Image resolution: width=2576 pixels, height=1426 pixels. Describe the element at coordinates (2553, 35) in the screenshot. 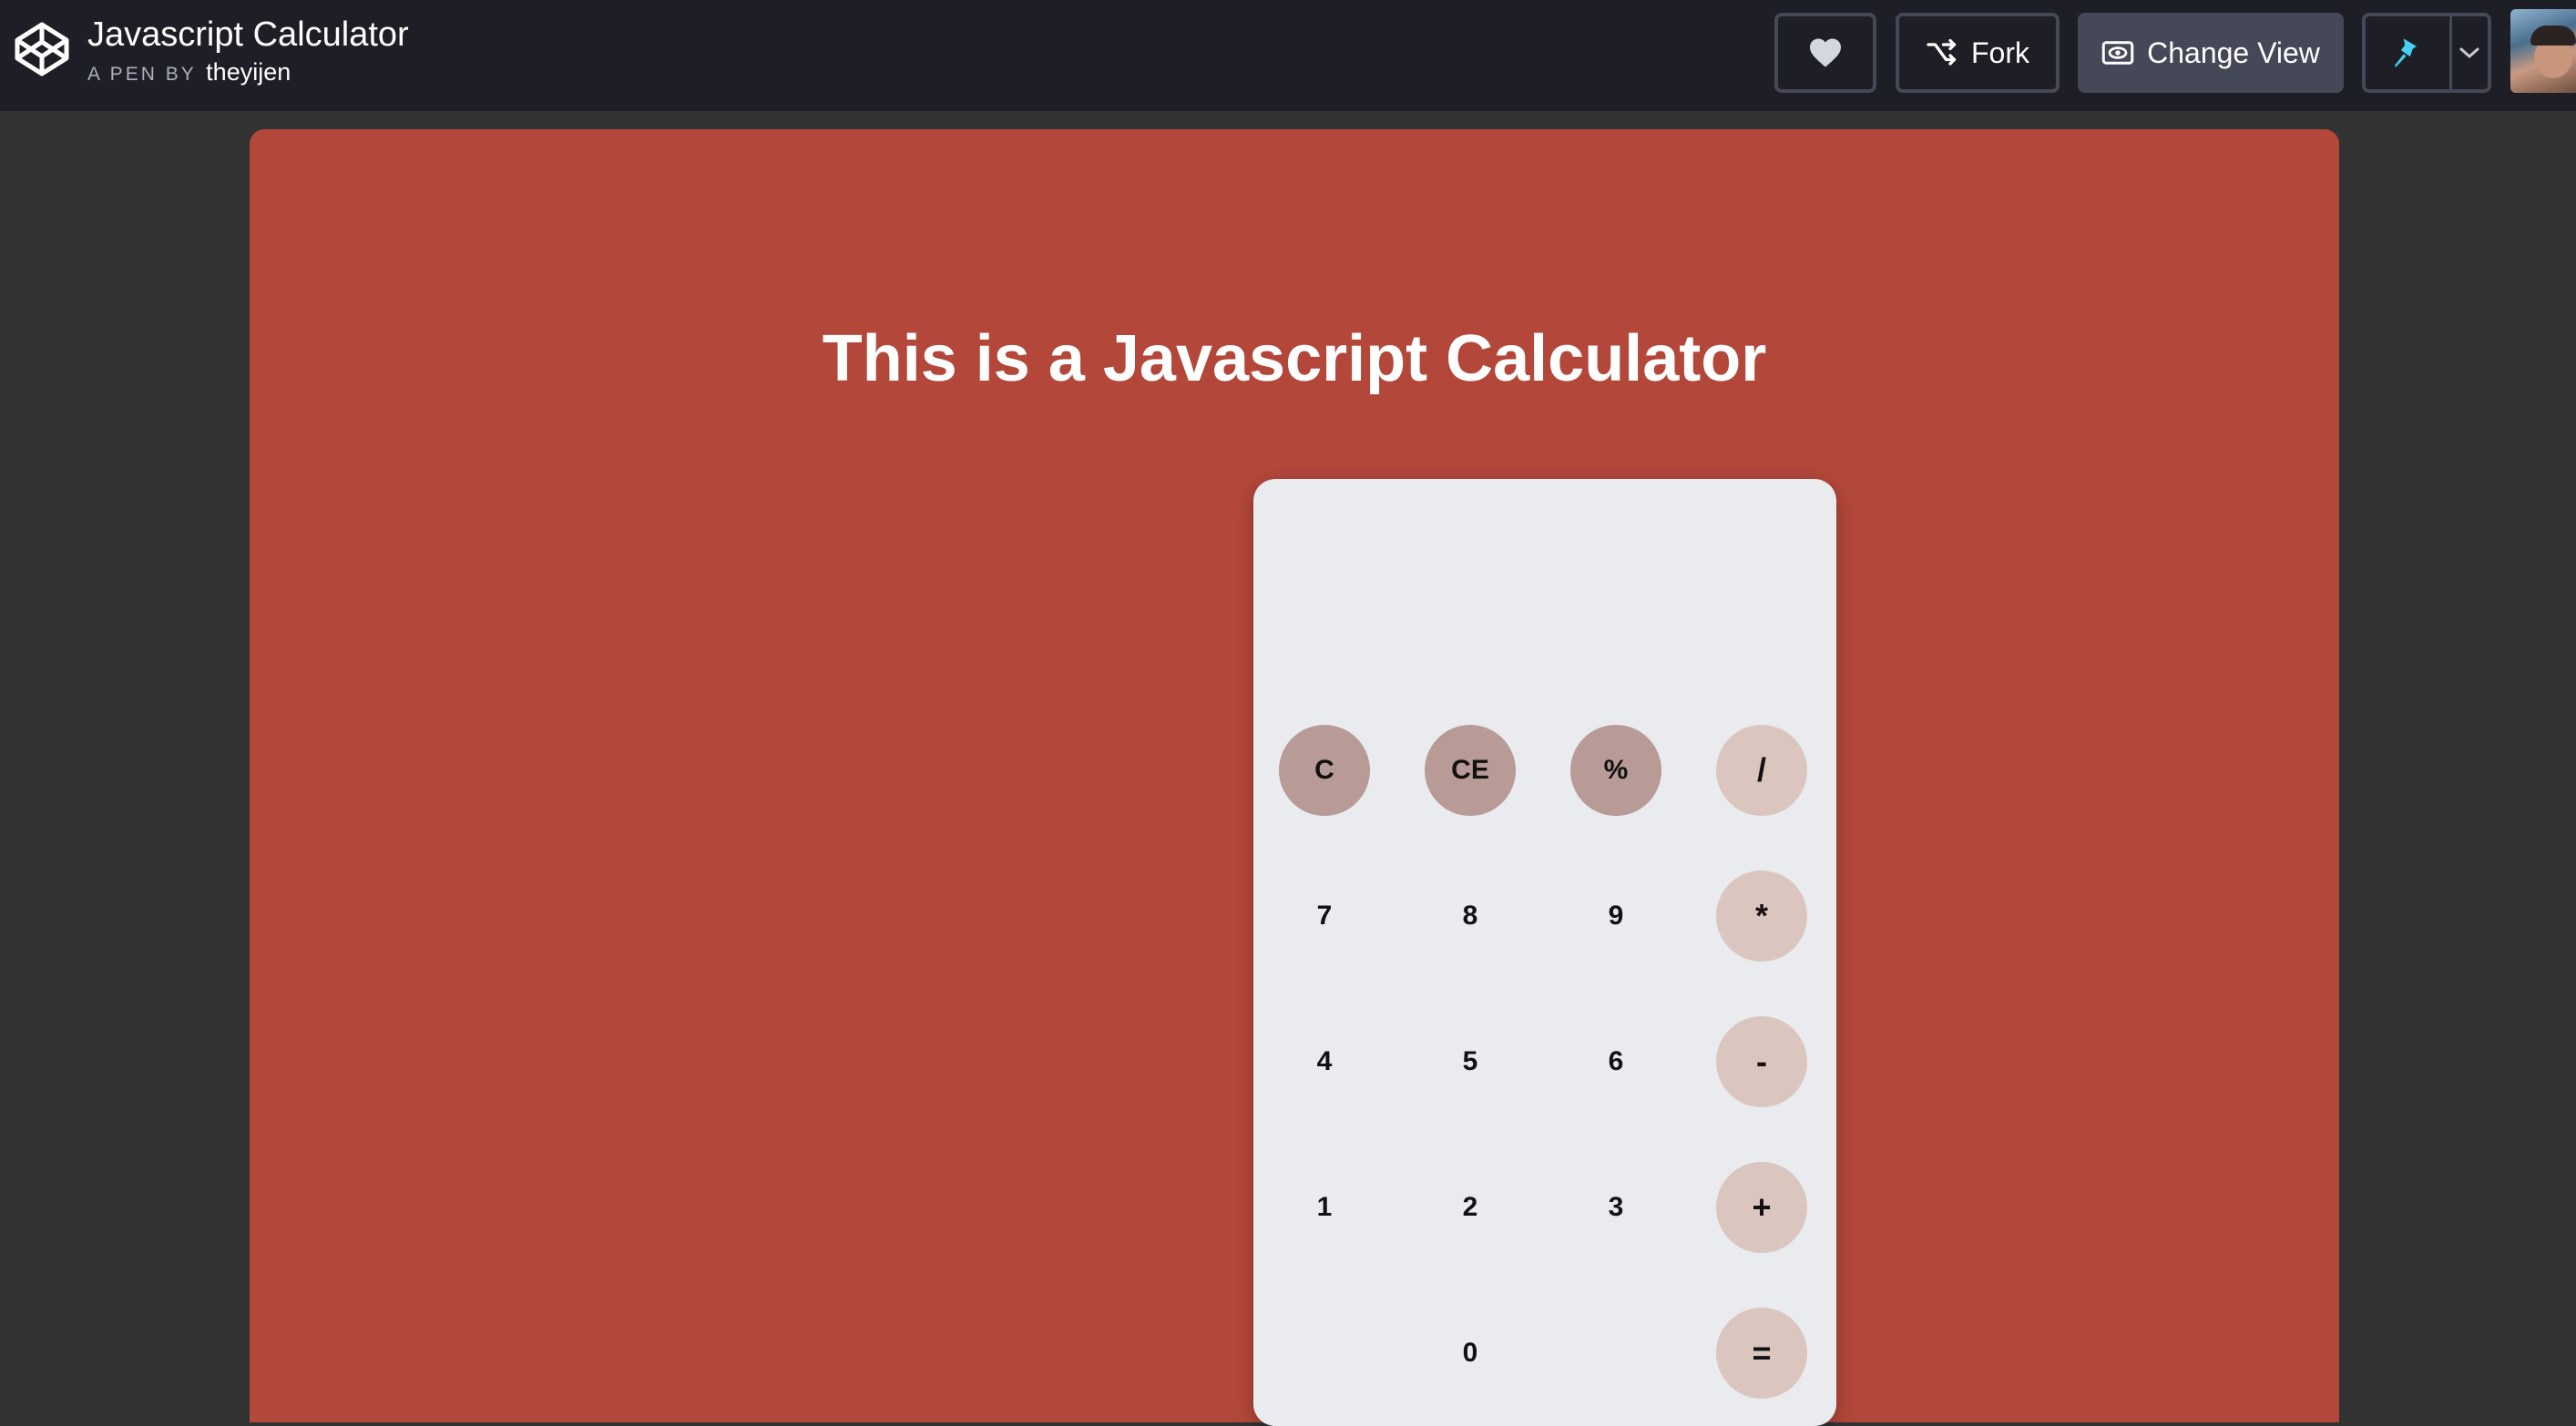

I see `avatar-hair` at that location.